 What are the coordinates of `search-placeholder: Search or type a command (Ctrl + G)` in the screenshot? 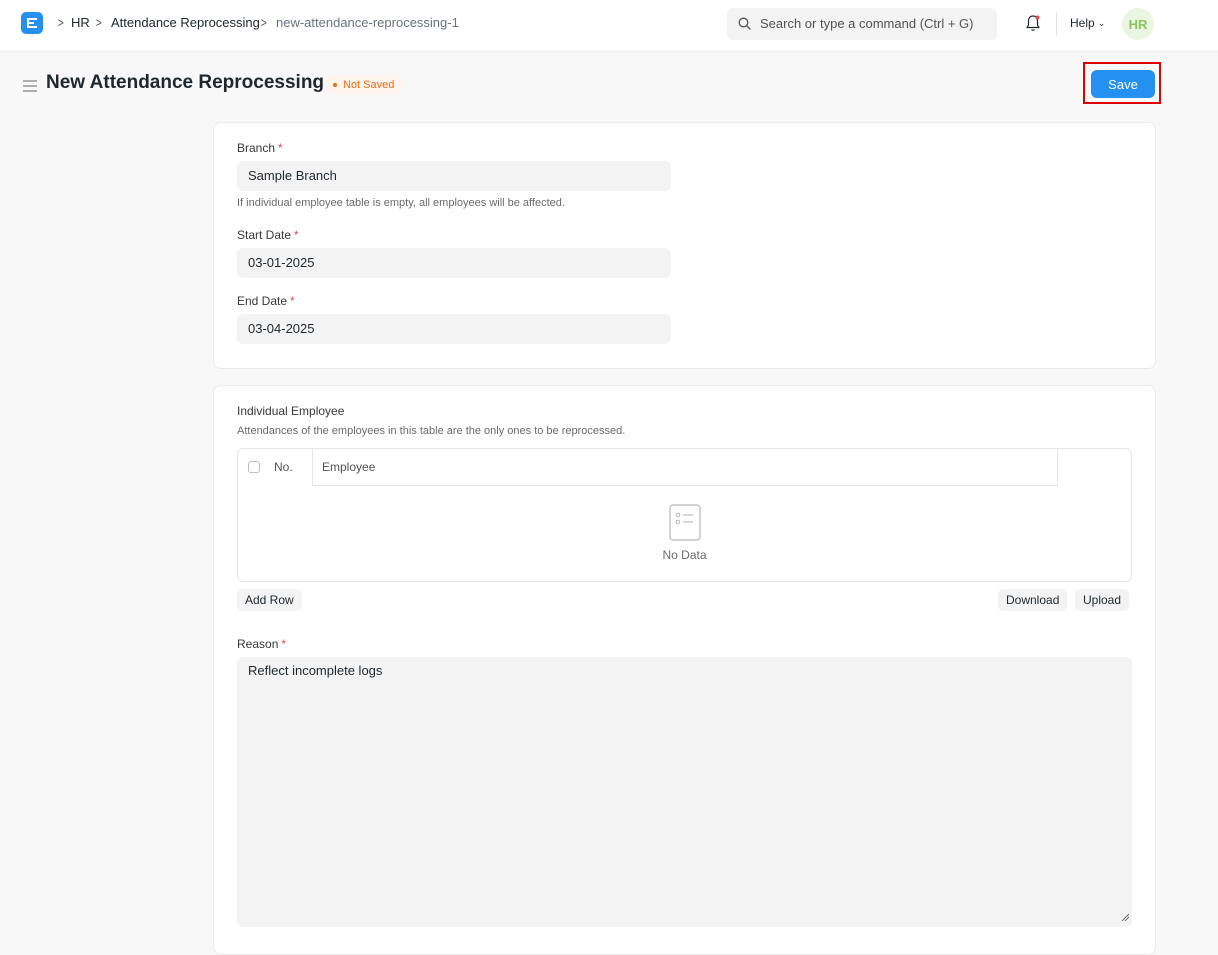 It's located at (867, 23).